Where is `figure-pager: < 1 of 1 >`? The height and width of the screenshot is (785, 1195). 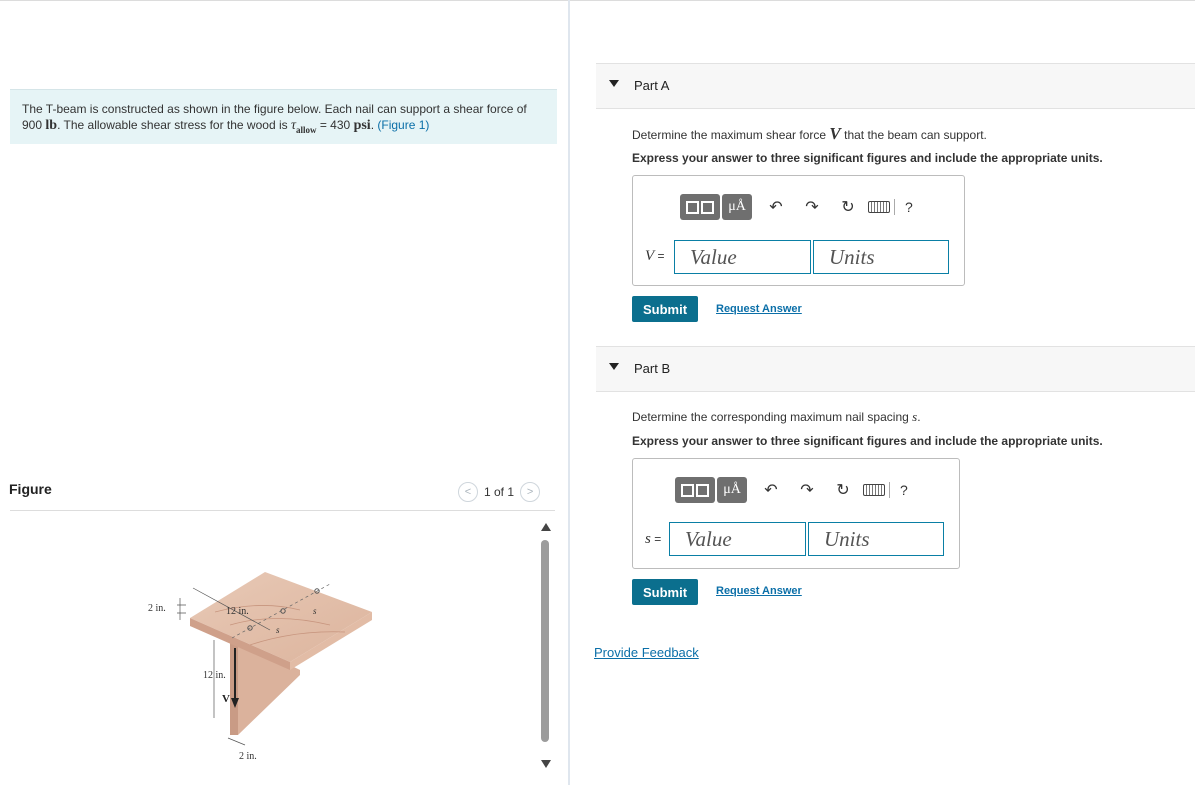
figure-pager: < 1 of 1 > is located at coordinates (499, 492).